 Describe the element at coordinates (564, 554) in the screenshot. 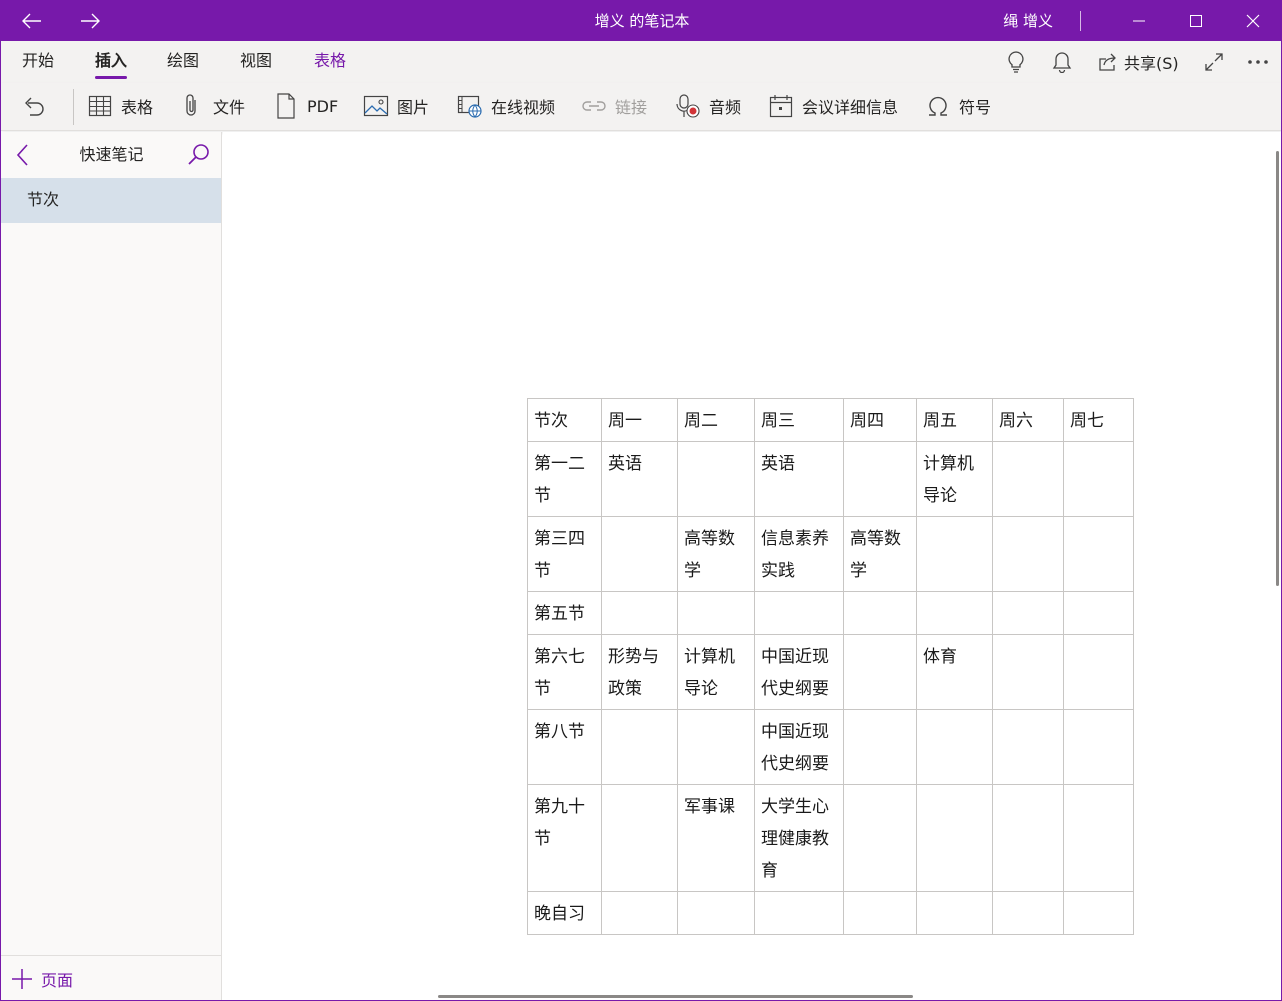

I see `table-cell: 第三四节` at that location.